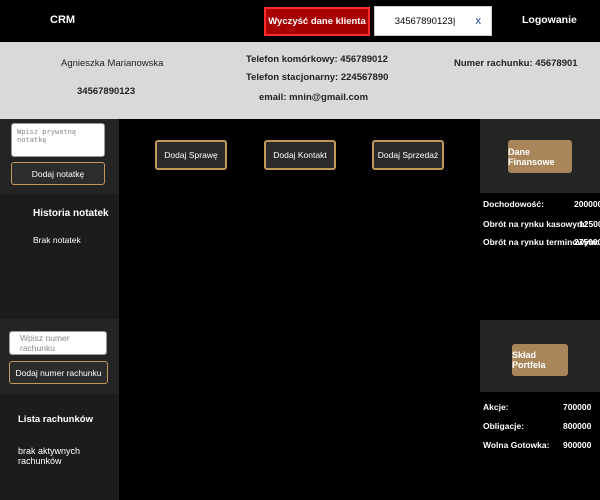 This screenshot has height=500, width=600. What do you see at coordinates (516, 445) in the screenshot?
I see `portfolio-label: Wolna Gotowka:` at bounding box center [516, 445].